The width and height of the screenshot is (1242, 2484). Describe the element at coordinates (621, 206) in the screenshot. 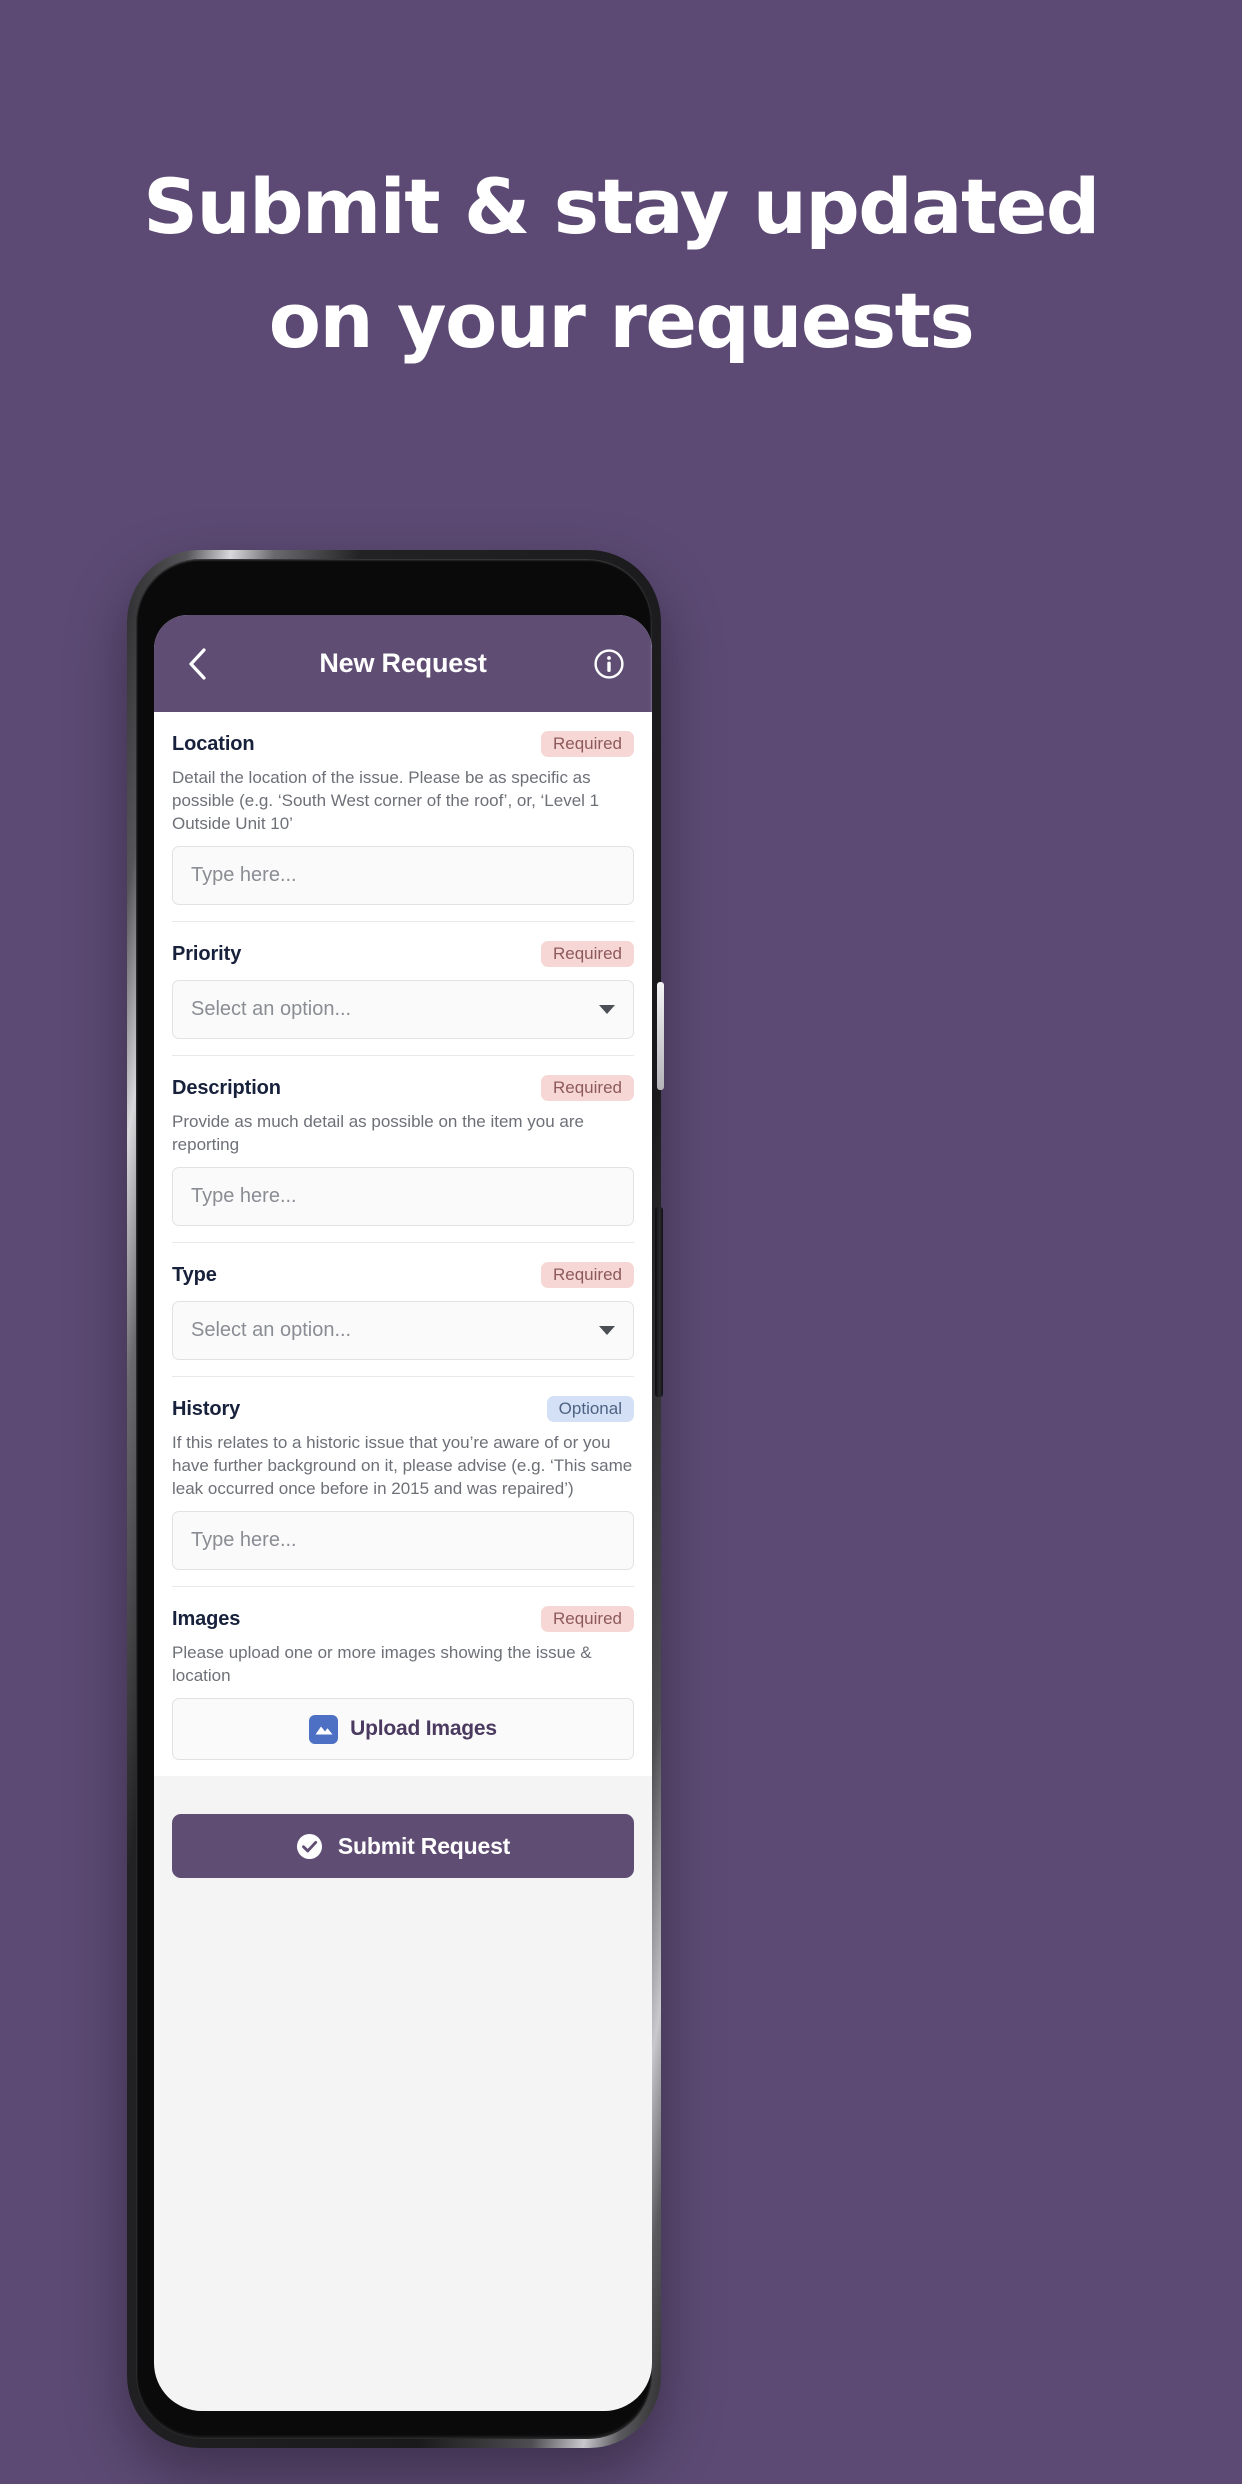

I see `headline-line-1: Submit & stay updated` at that location.